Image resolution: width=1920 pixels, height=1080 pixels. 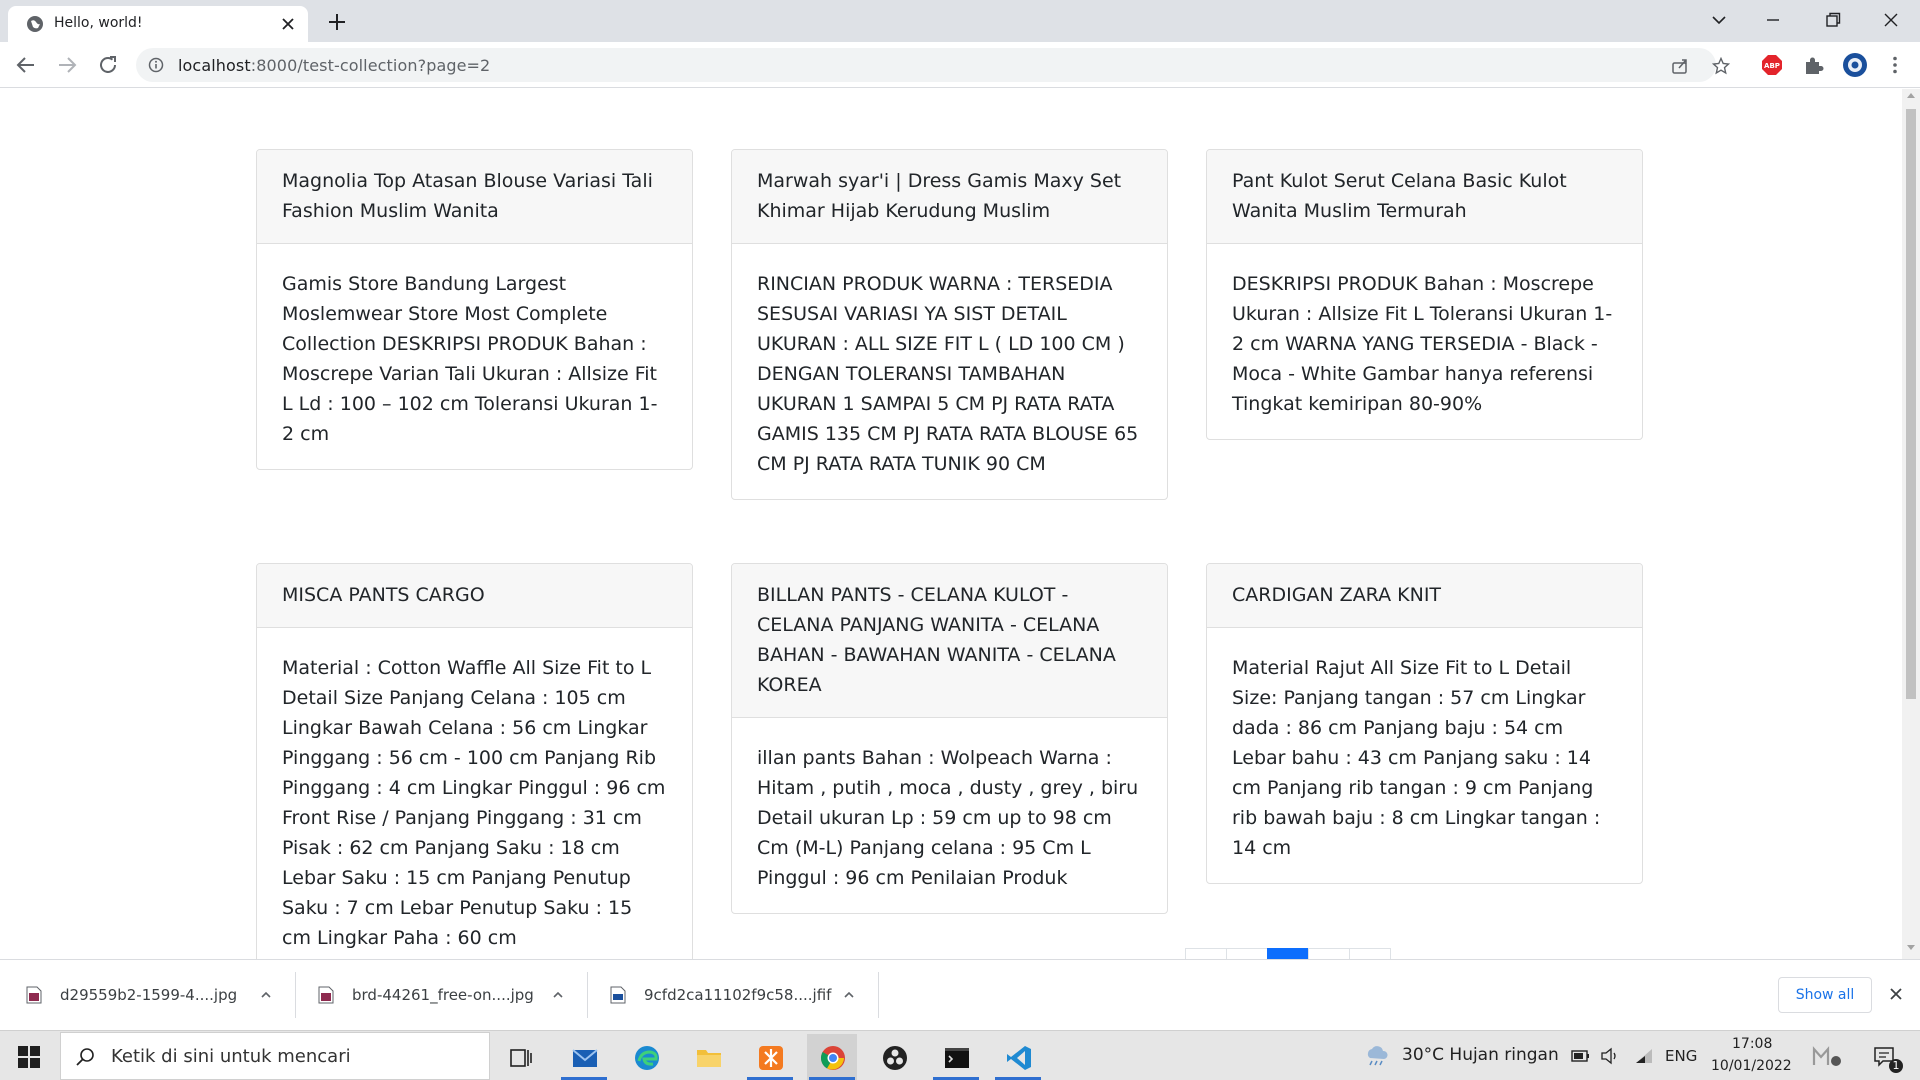 What do you see at coordinates (1752, 1044) in the screenshot?
I see `clock-time: 17:08` at bounding box center [1752, 1044].